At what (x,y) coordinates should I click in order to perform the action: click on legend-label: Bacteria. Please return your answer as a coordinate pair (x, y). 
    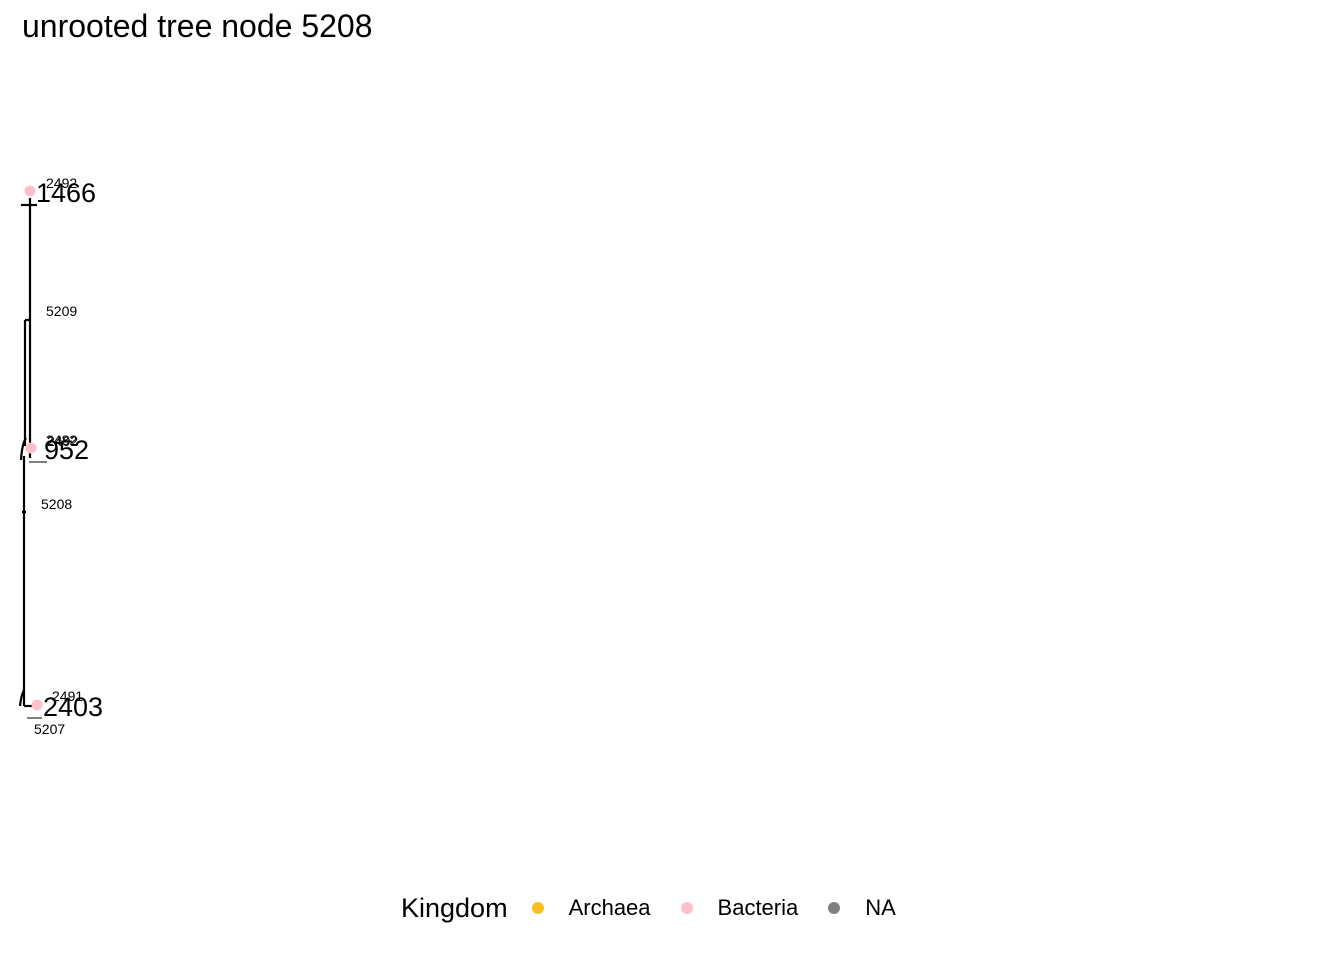
    Looking at the image, I should click on (758, 907).